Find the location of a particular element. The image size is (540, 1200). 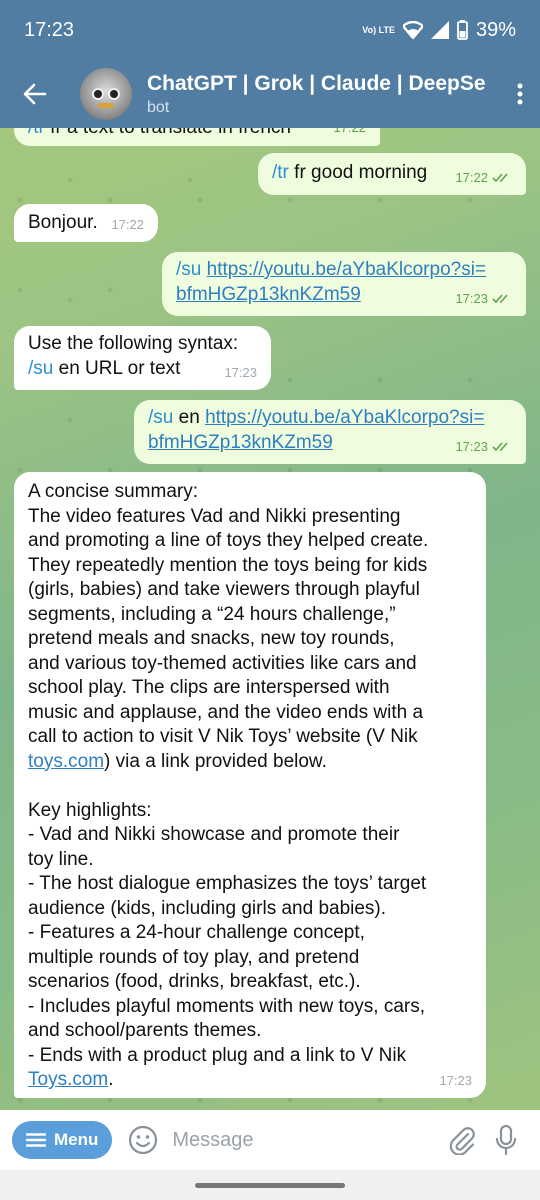

message-outgoing: /tr fr good morning 17:22 is located at coordinates (392, 174).